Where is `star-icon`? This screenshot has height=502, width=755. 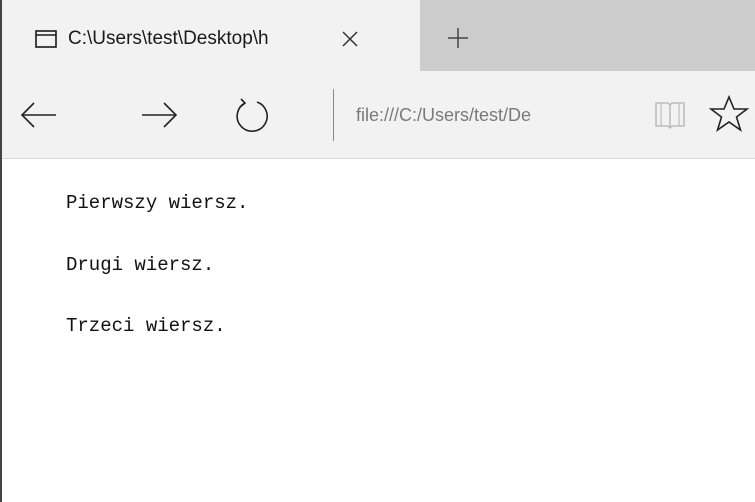 star-icon is located at coordinates (729, 113).